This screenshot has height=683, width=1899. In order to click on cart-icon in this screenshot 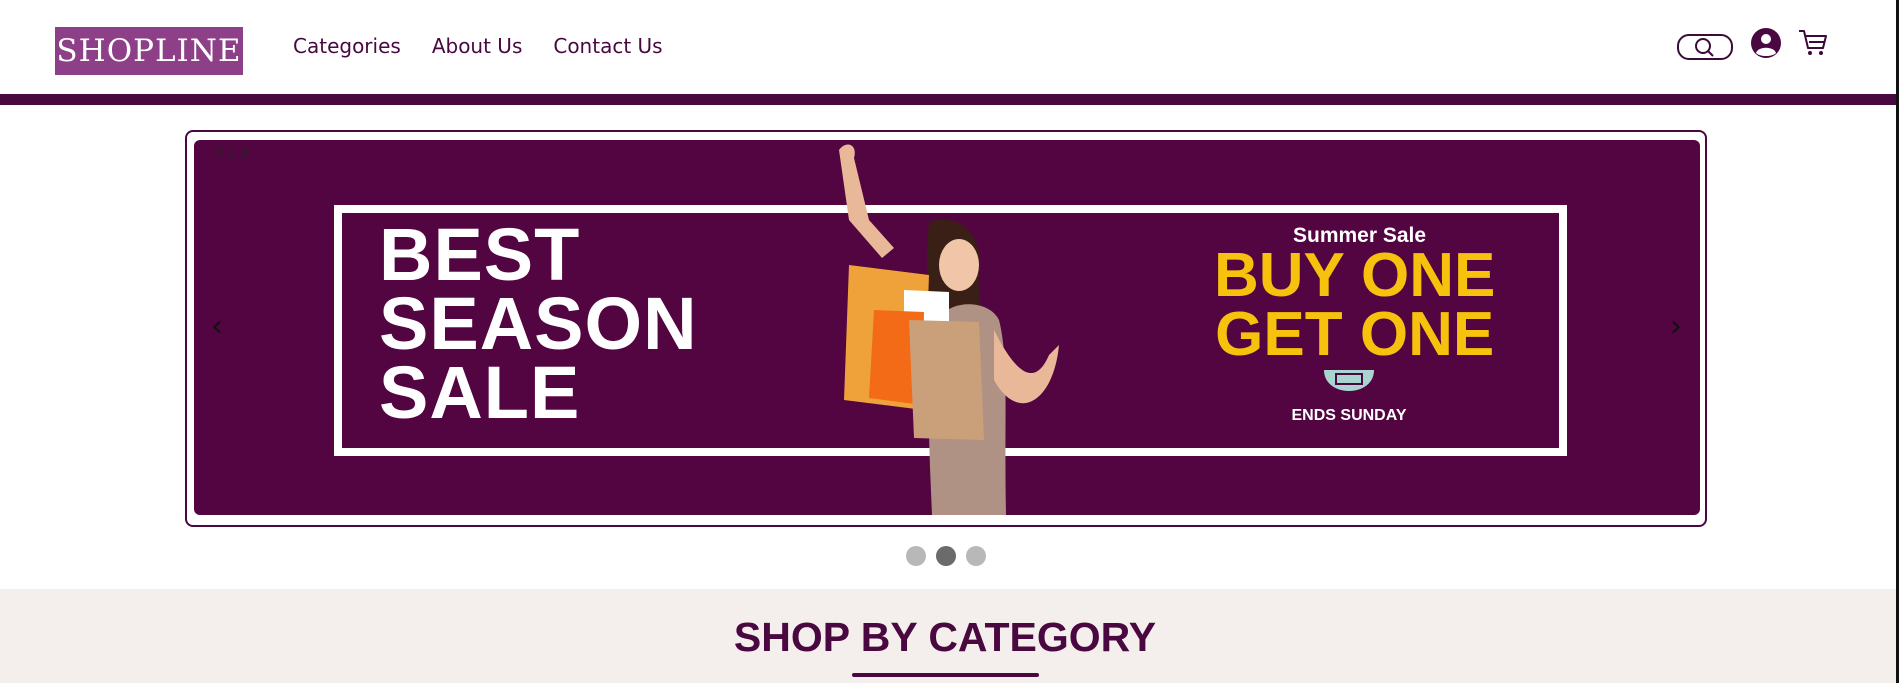, I will do `click(1813, 43)`.